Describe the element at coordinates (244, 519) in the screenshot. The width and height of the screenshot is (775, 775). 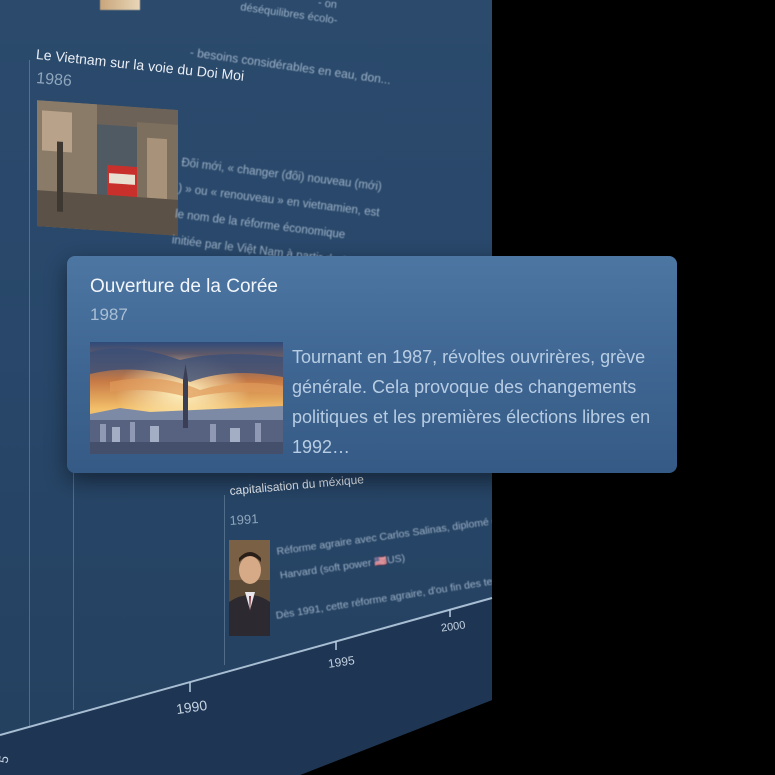
I see `event-year: 1991` at that location.